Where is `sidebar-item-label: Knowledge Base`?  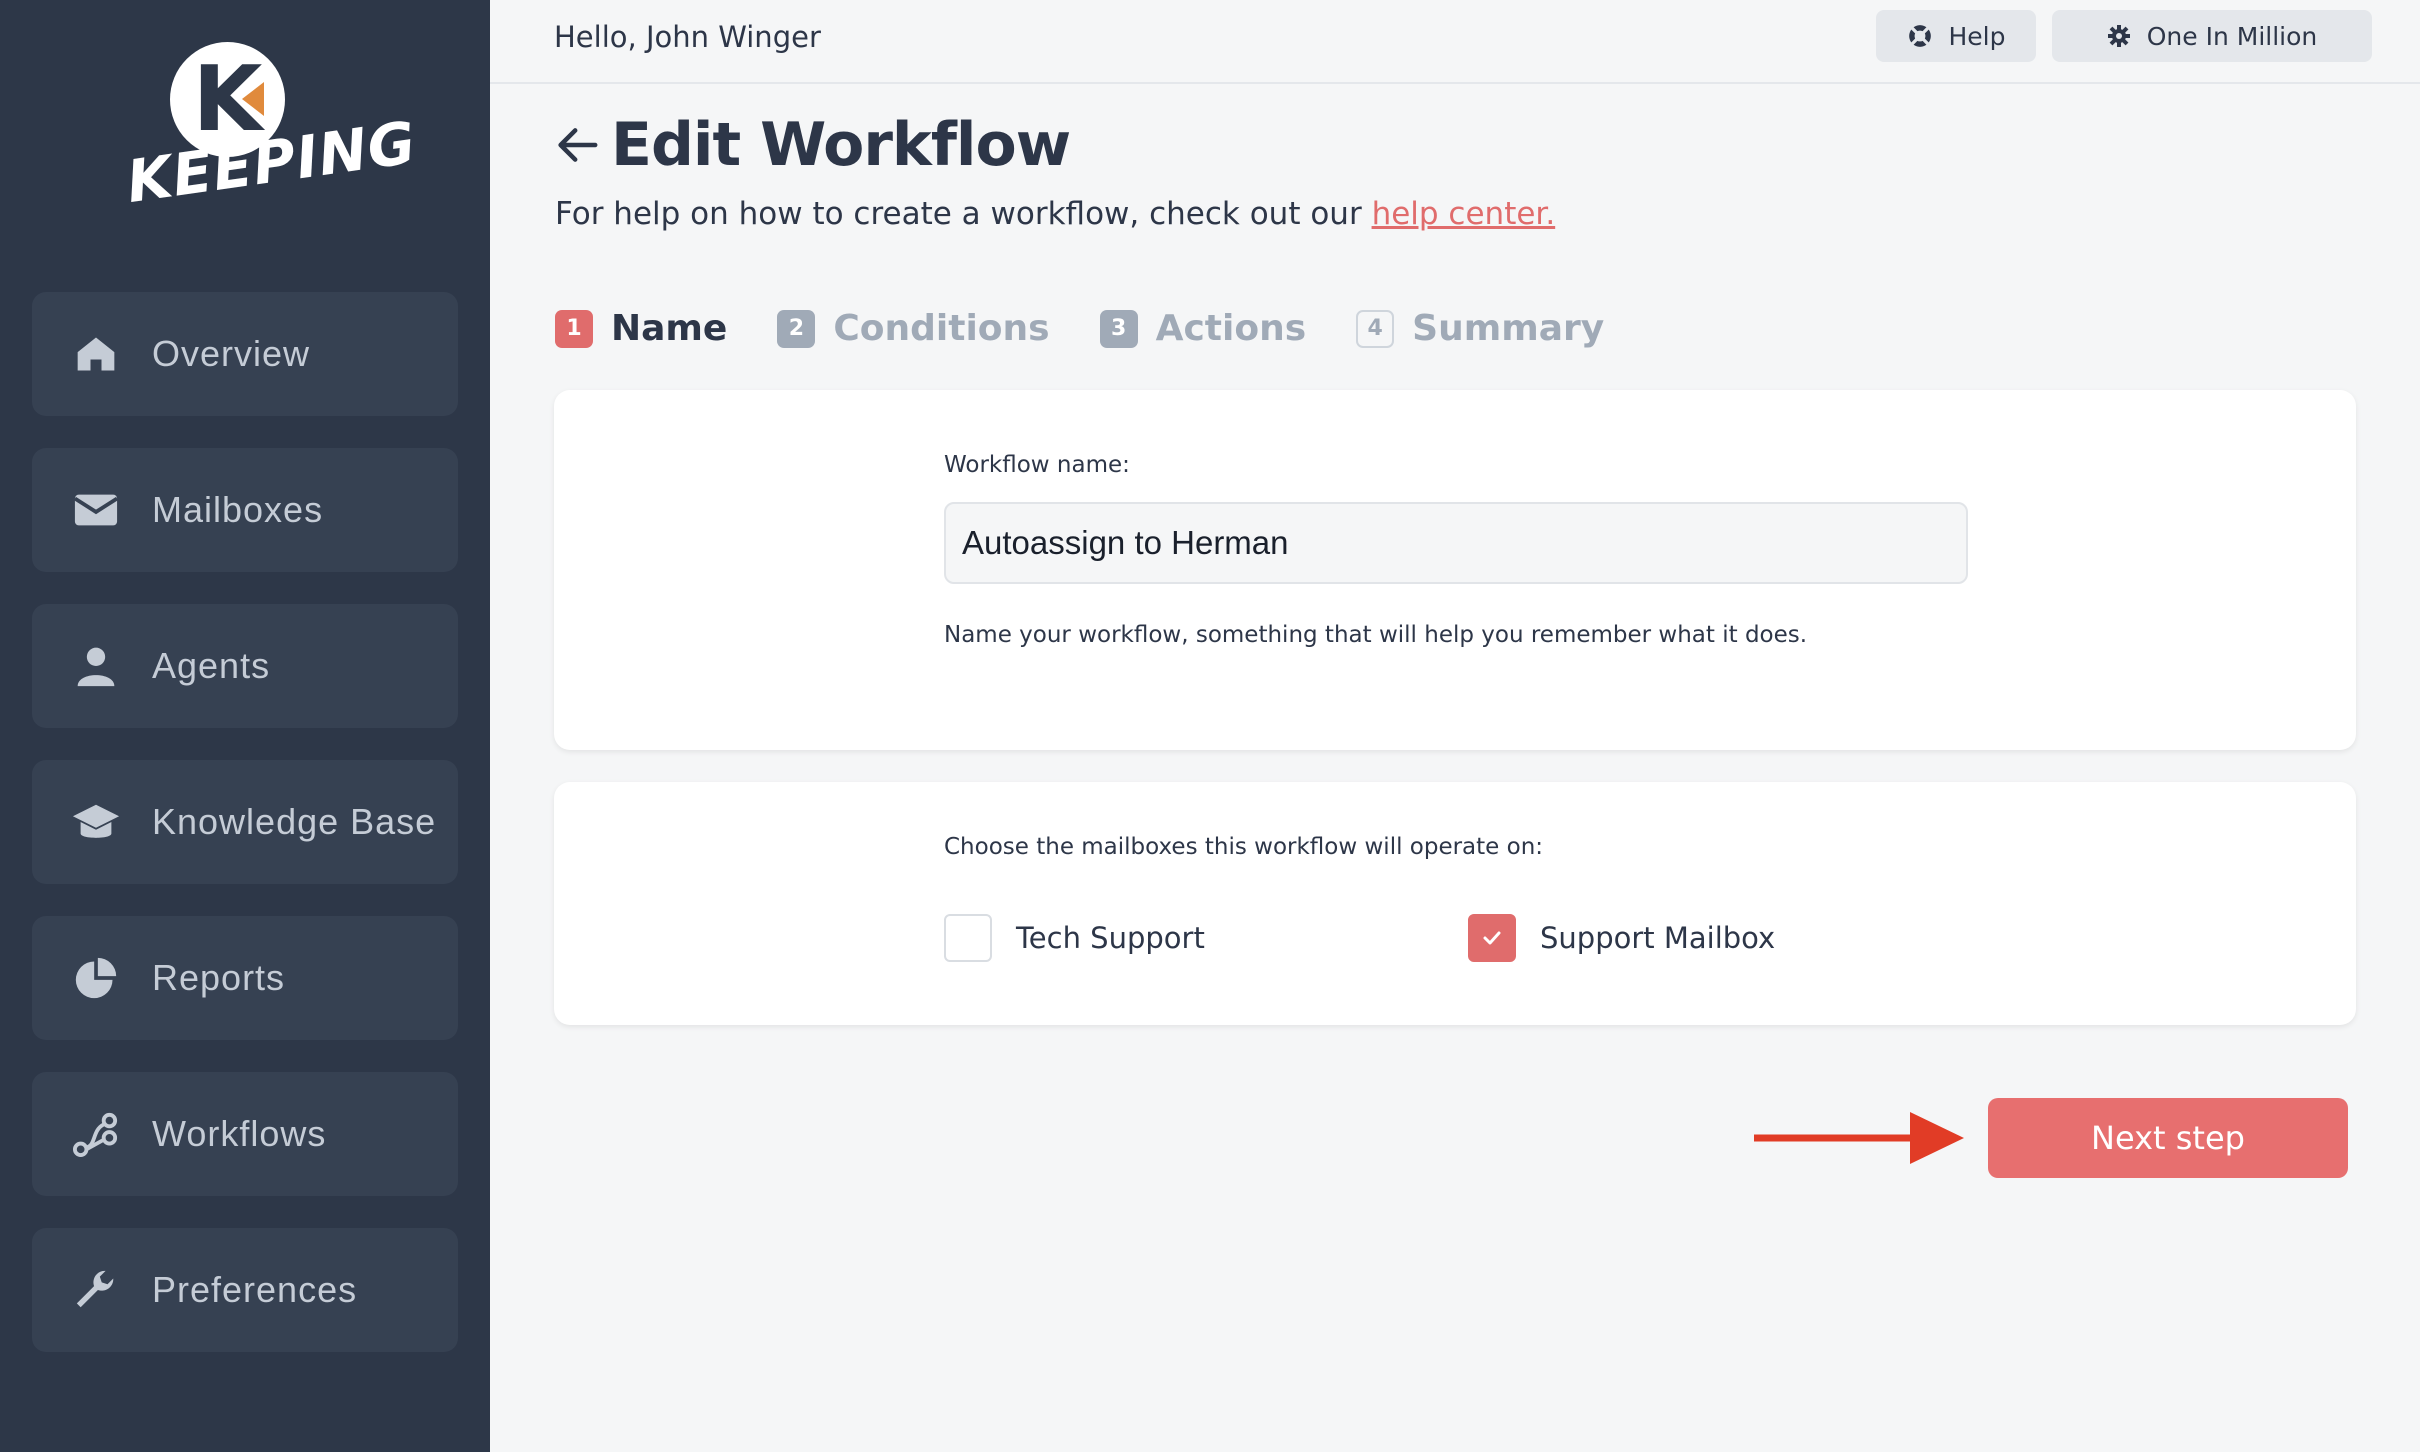
sidebar-item-label: Knowledge Base is located at coordinates (294, 821).